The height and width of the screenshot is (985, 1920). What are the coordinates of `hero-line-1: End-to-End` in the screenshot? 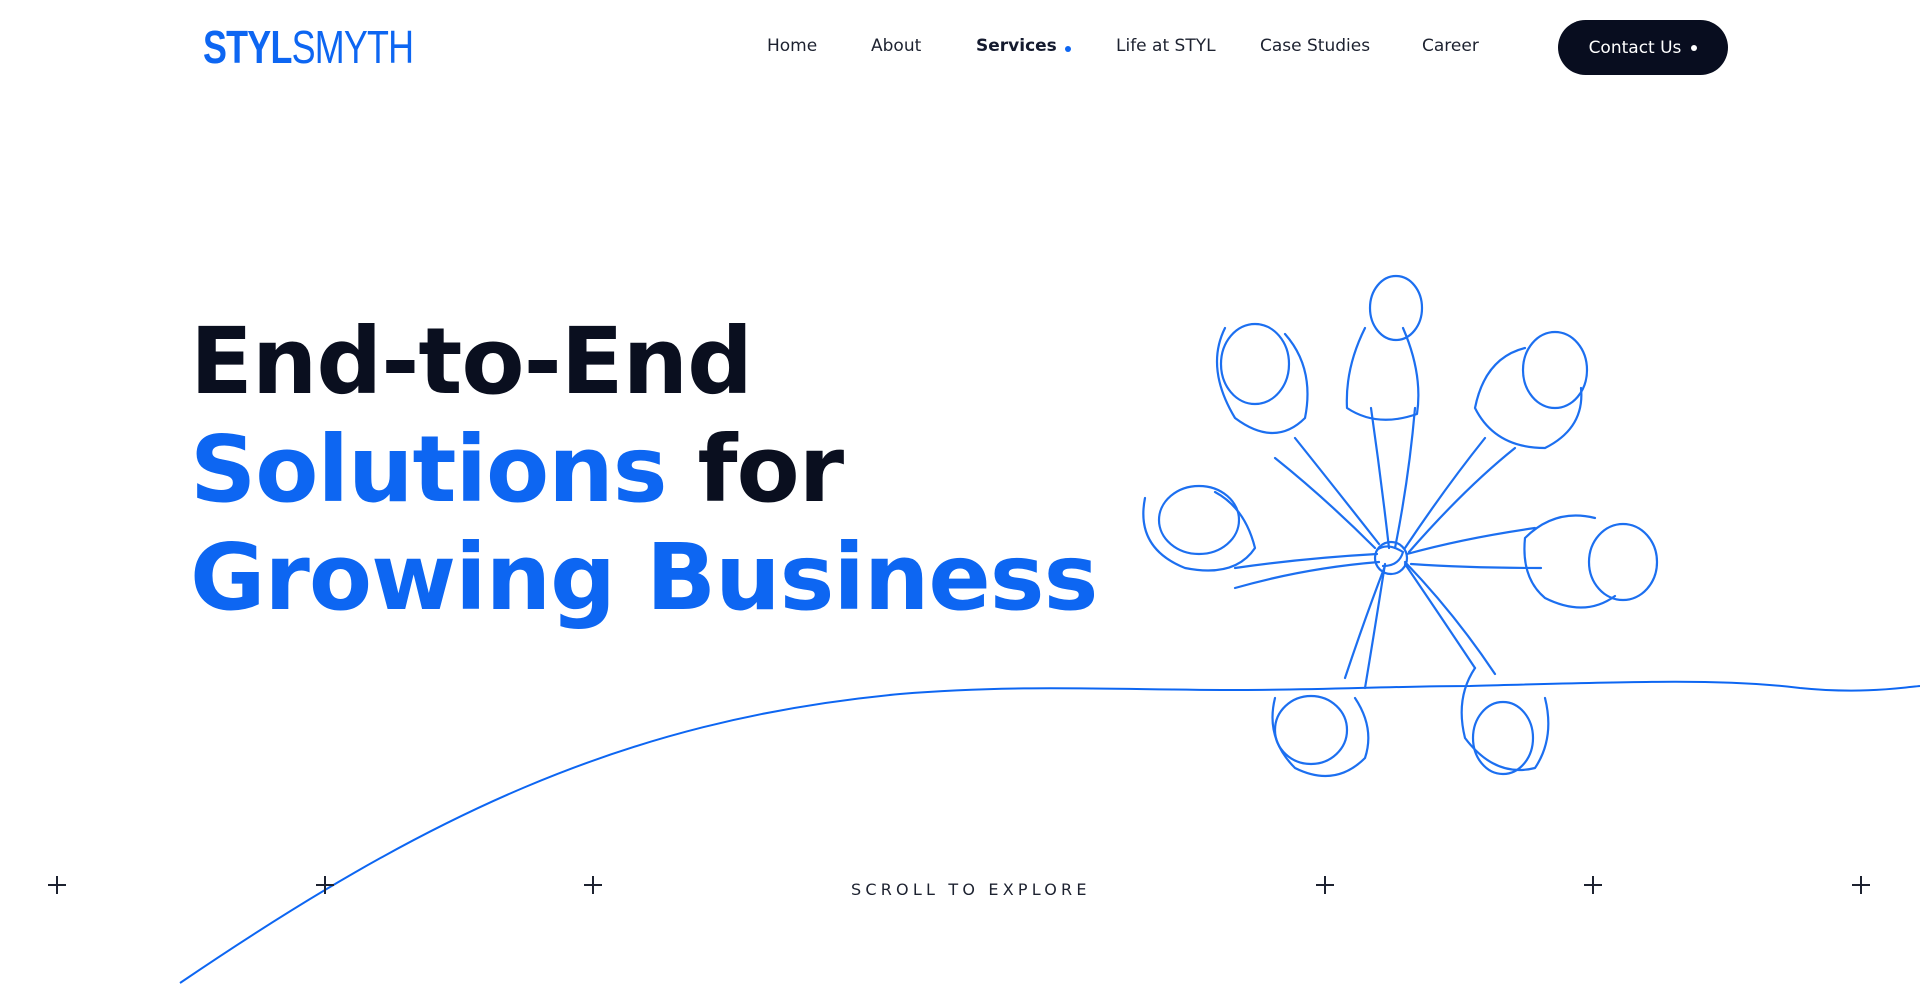 It's located at (471, 361).